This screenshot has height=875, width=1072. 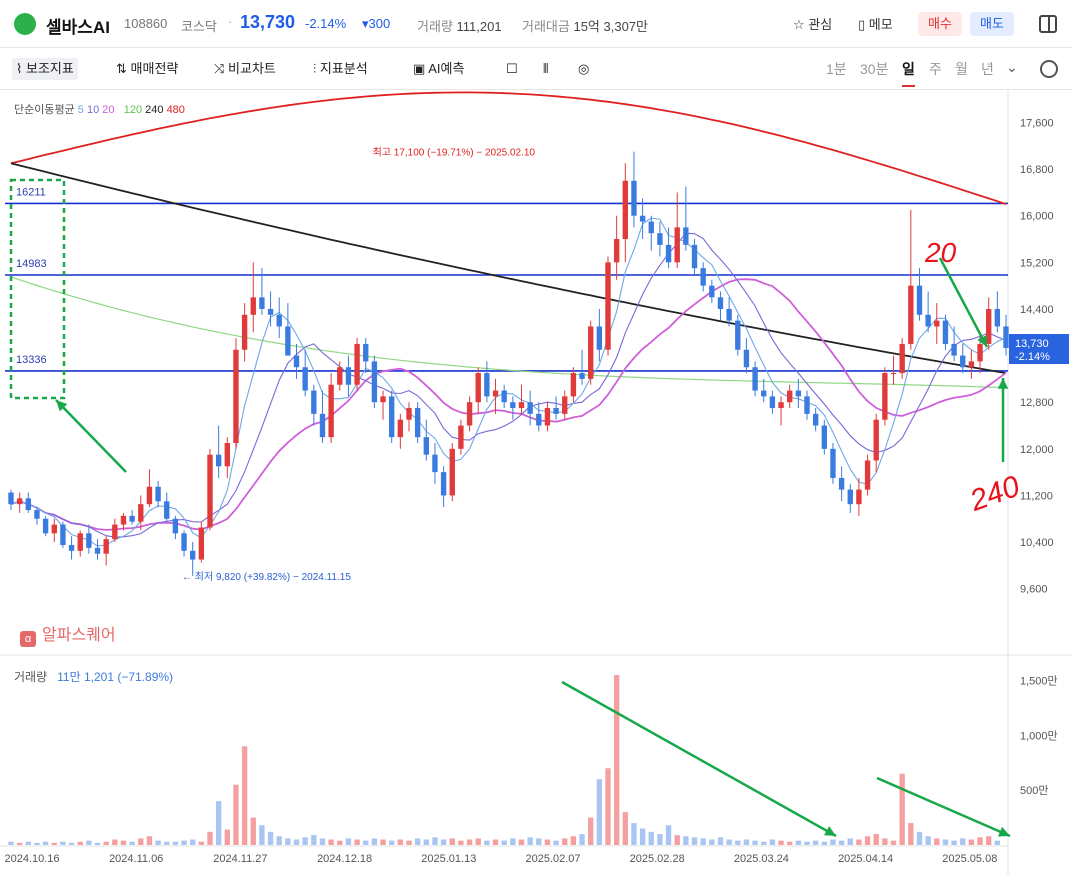 I want to click on alpha-logo-icon: α, so click(x=28, y=639).